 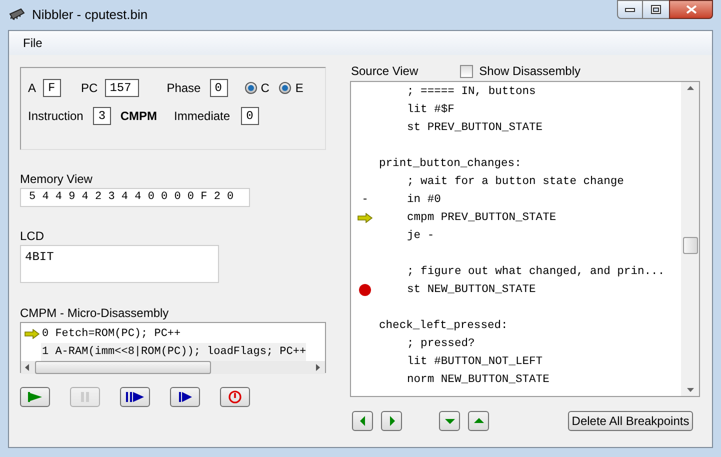 What do you see at coordinates (475, 362) in the screenshot?
I see `source-line: lit #BUTTON_NOT_LEFT` at bounding box center [475, 362].